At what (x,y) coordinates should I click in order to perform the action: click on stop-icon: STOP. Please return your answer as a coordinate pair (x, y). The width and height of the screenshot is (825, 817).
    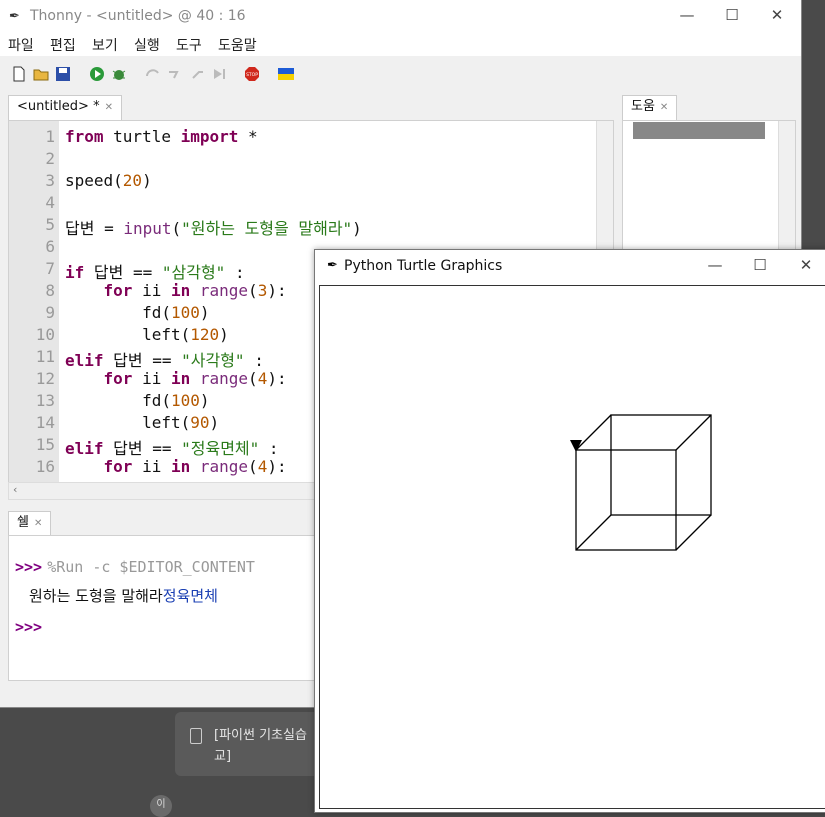
    Looking at the image, I should click on (252, 74).